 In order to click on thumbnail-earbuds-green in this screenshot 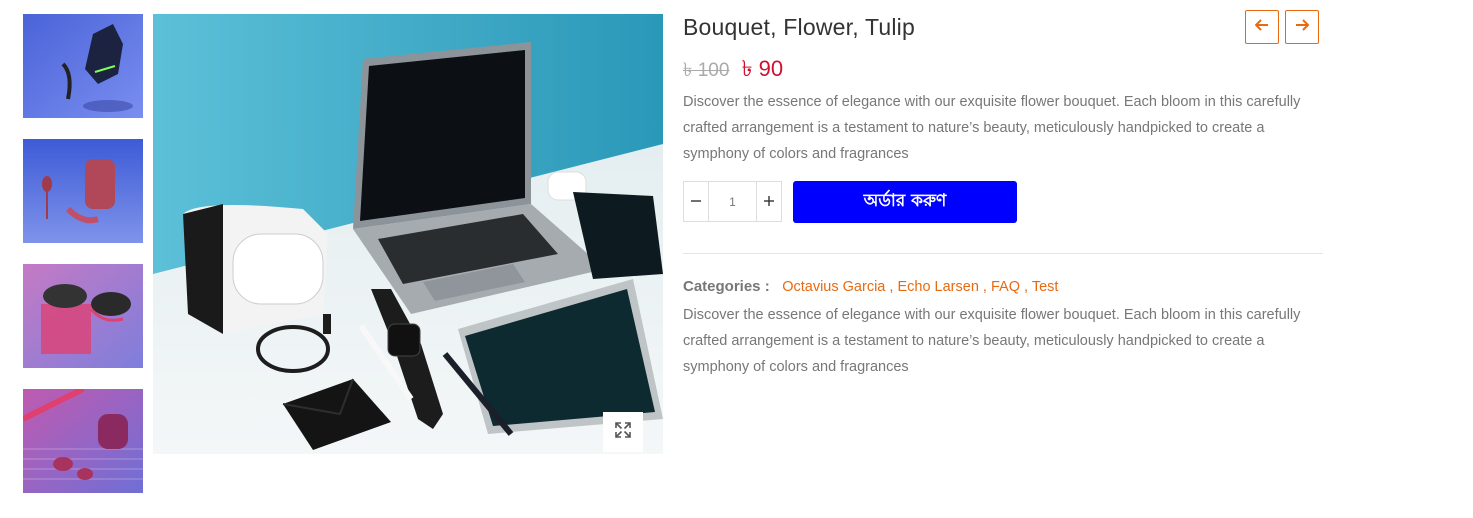, I will do `click(83, 66)`.